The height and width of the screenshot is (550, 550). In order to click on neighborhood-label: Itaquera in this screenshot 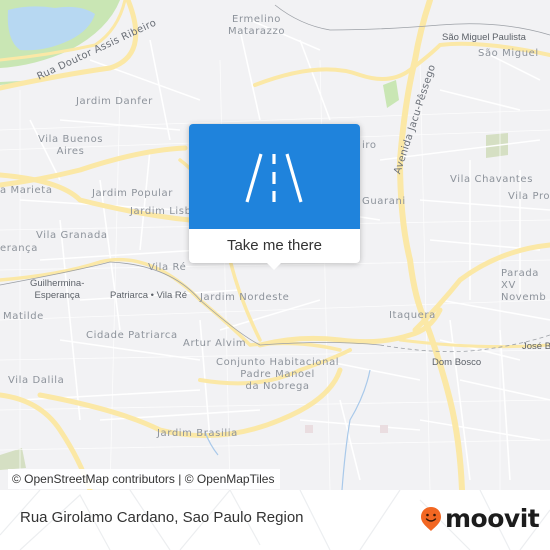, I will do `click(412, 315)`.